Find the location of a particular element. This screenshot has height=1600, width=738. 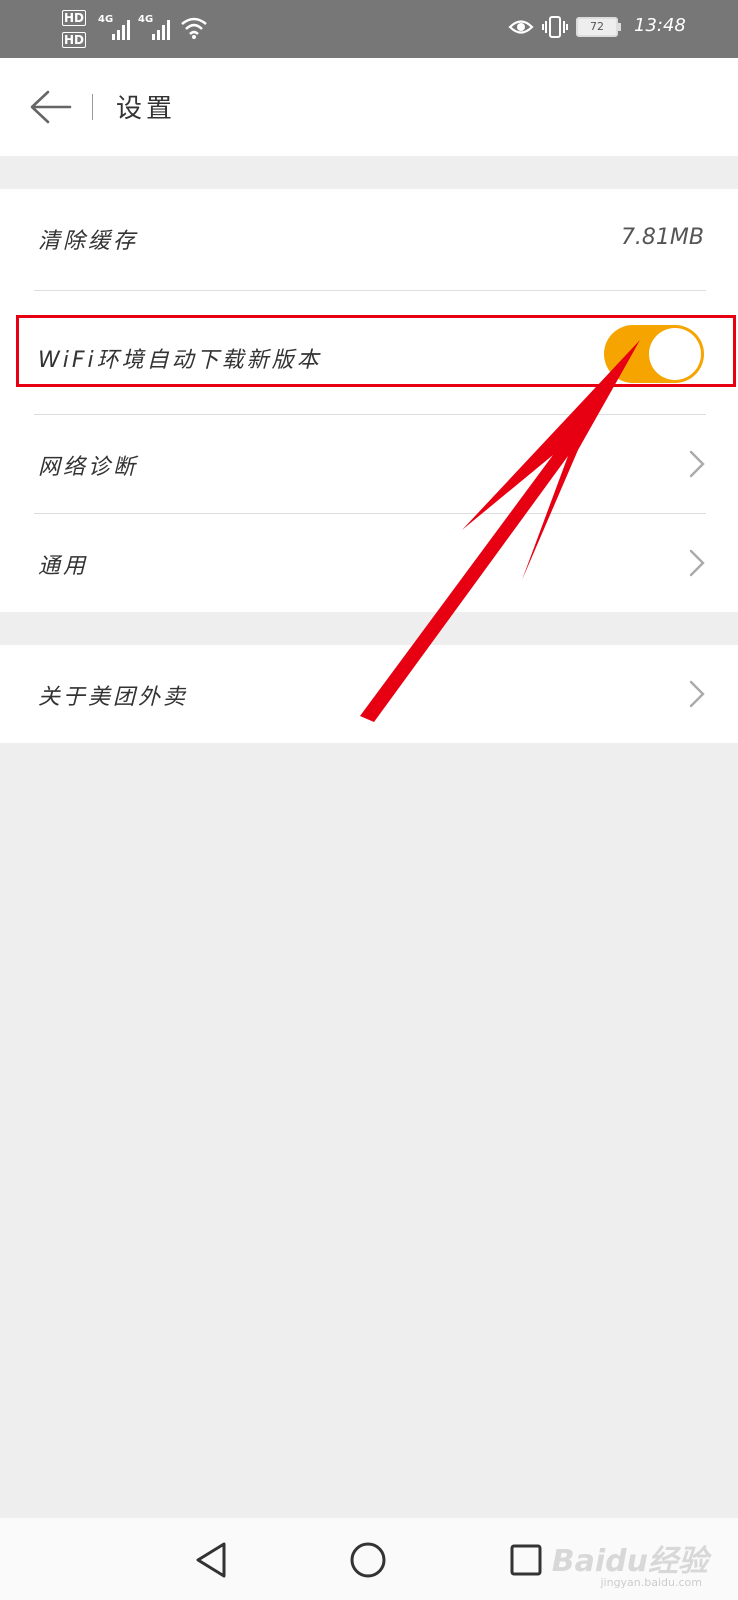

page-title: 设置 is located at coordinates (146, 109).